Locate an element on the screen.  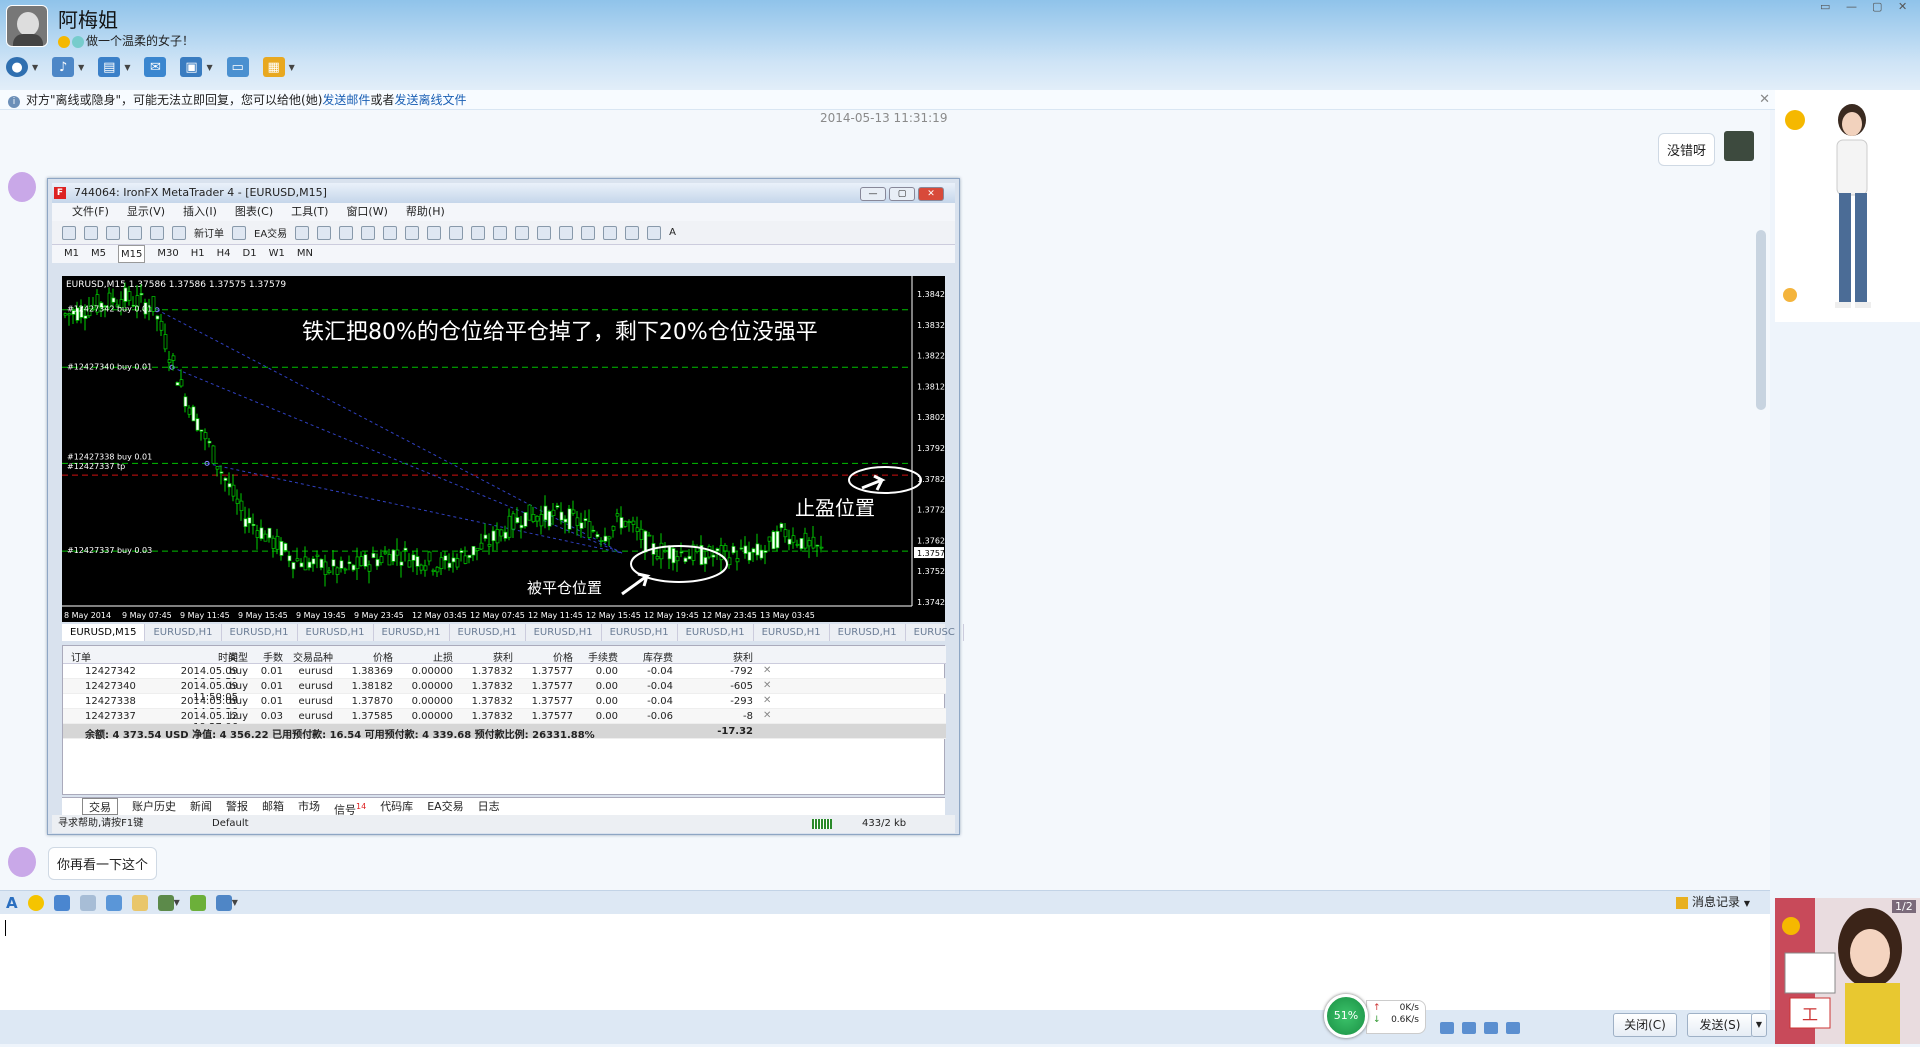
shake-icon is located at coordinates (61, 902).